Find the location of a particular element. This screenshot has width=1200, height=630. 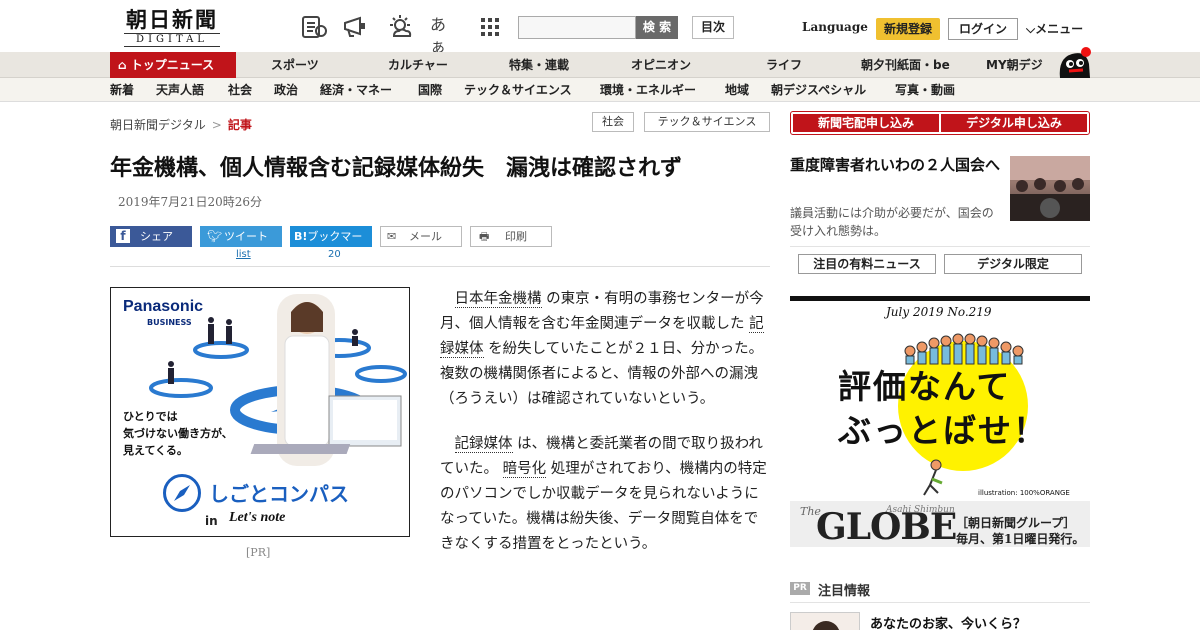

language-link: Language is located at coordinates (835, 27).